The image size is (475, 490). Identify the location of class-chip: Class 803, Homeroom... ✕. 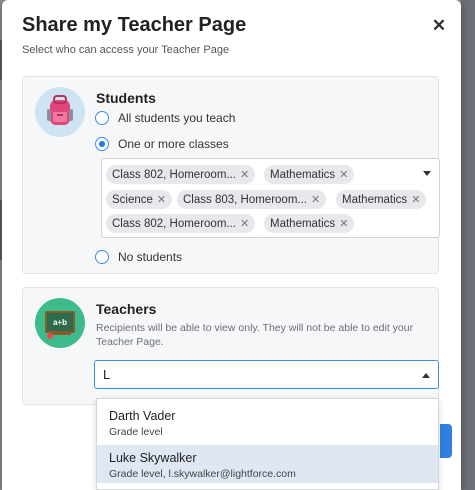
(252, 199).